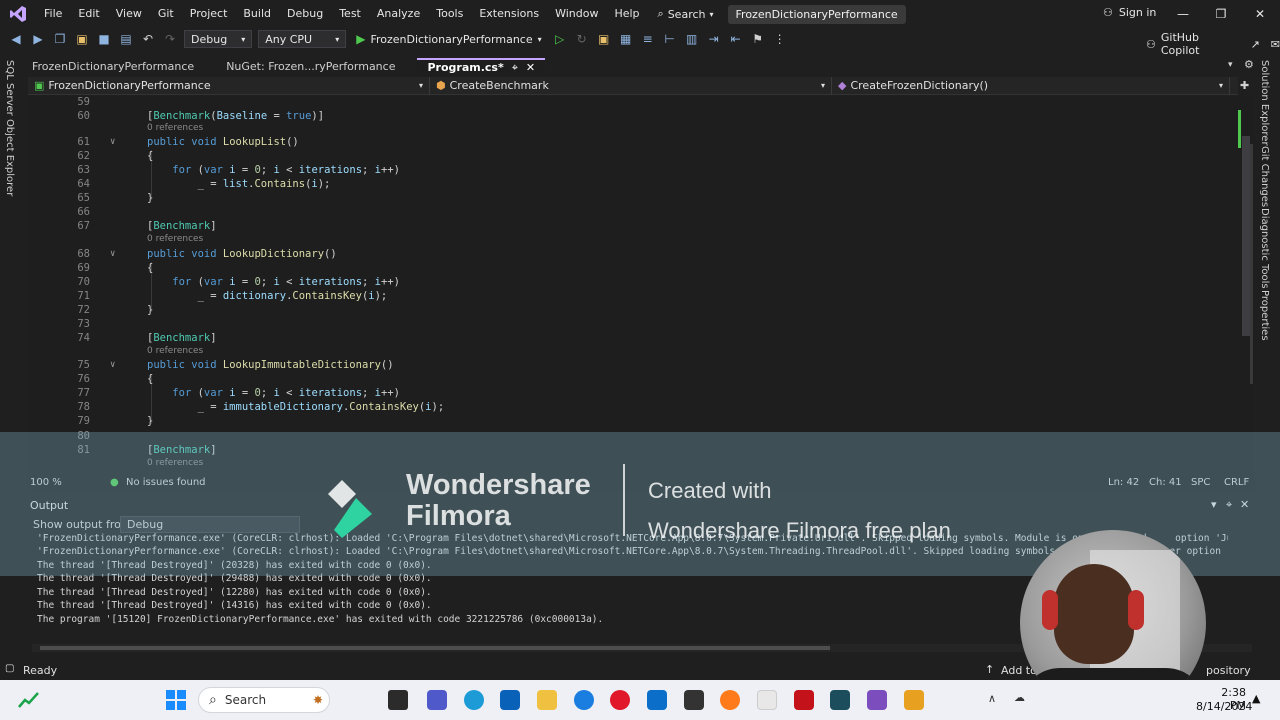 Image resolution: width=1280 pixels, height=720 pixels. What do you see at coordinates (730, 700) in the screenshot?
I see `firefox-icon` at bounding box center [730, 700].